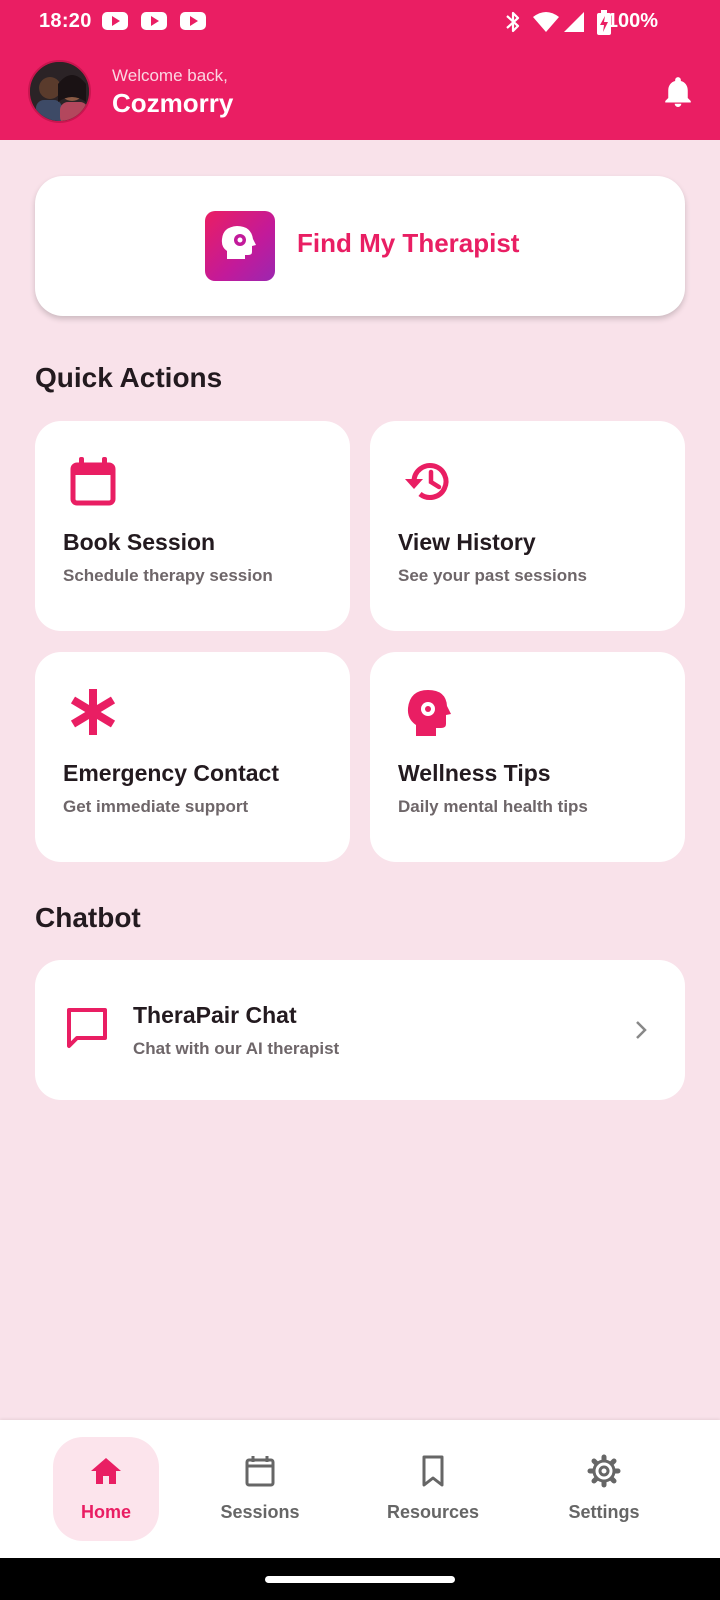 The height and width of the screenshot is (1600, 720). Describe the element at coordinates (105, 1512) in the screenshot. I see `nav-home-label: Home` at that location.